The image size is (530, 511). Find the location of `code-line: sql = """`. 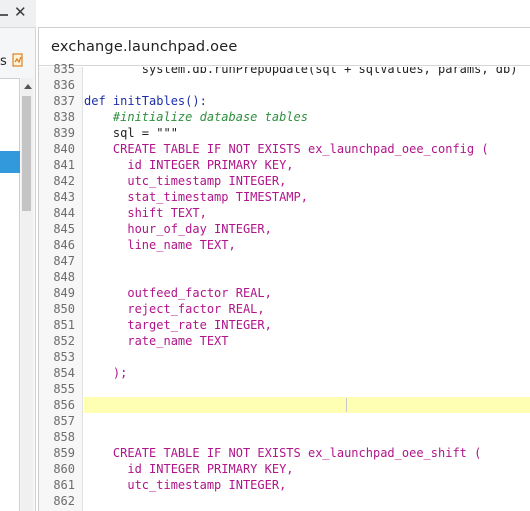

code-line: sql = """ is located at coordinates (131, 133).